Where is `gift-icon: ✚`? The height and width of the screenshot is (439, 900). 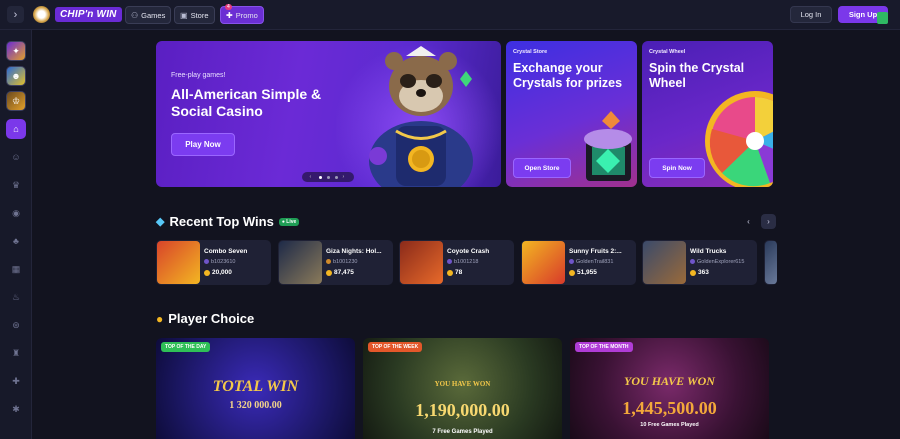 gift-icon: ✚ is located at coordinates (16, 380).